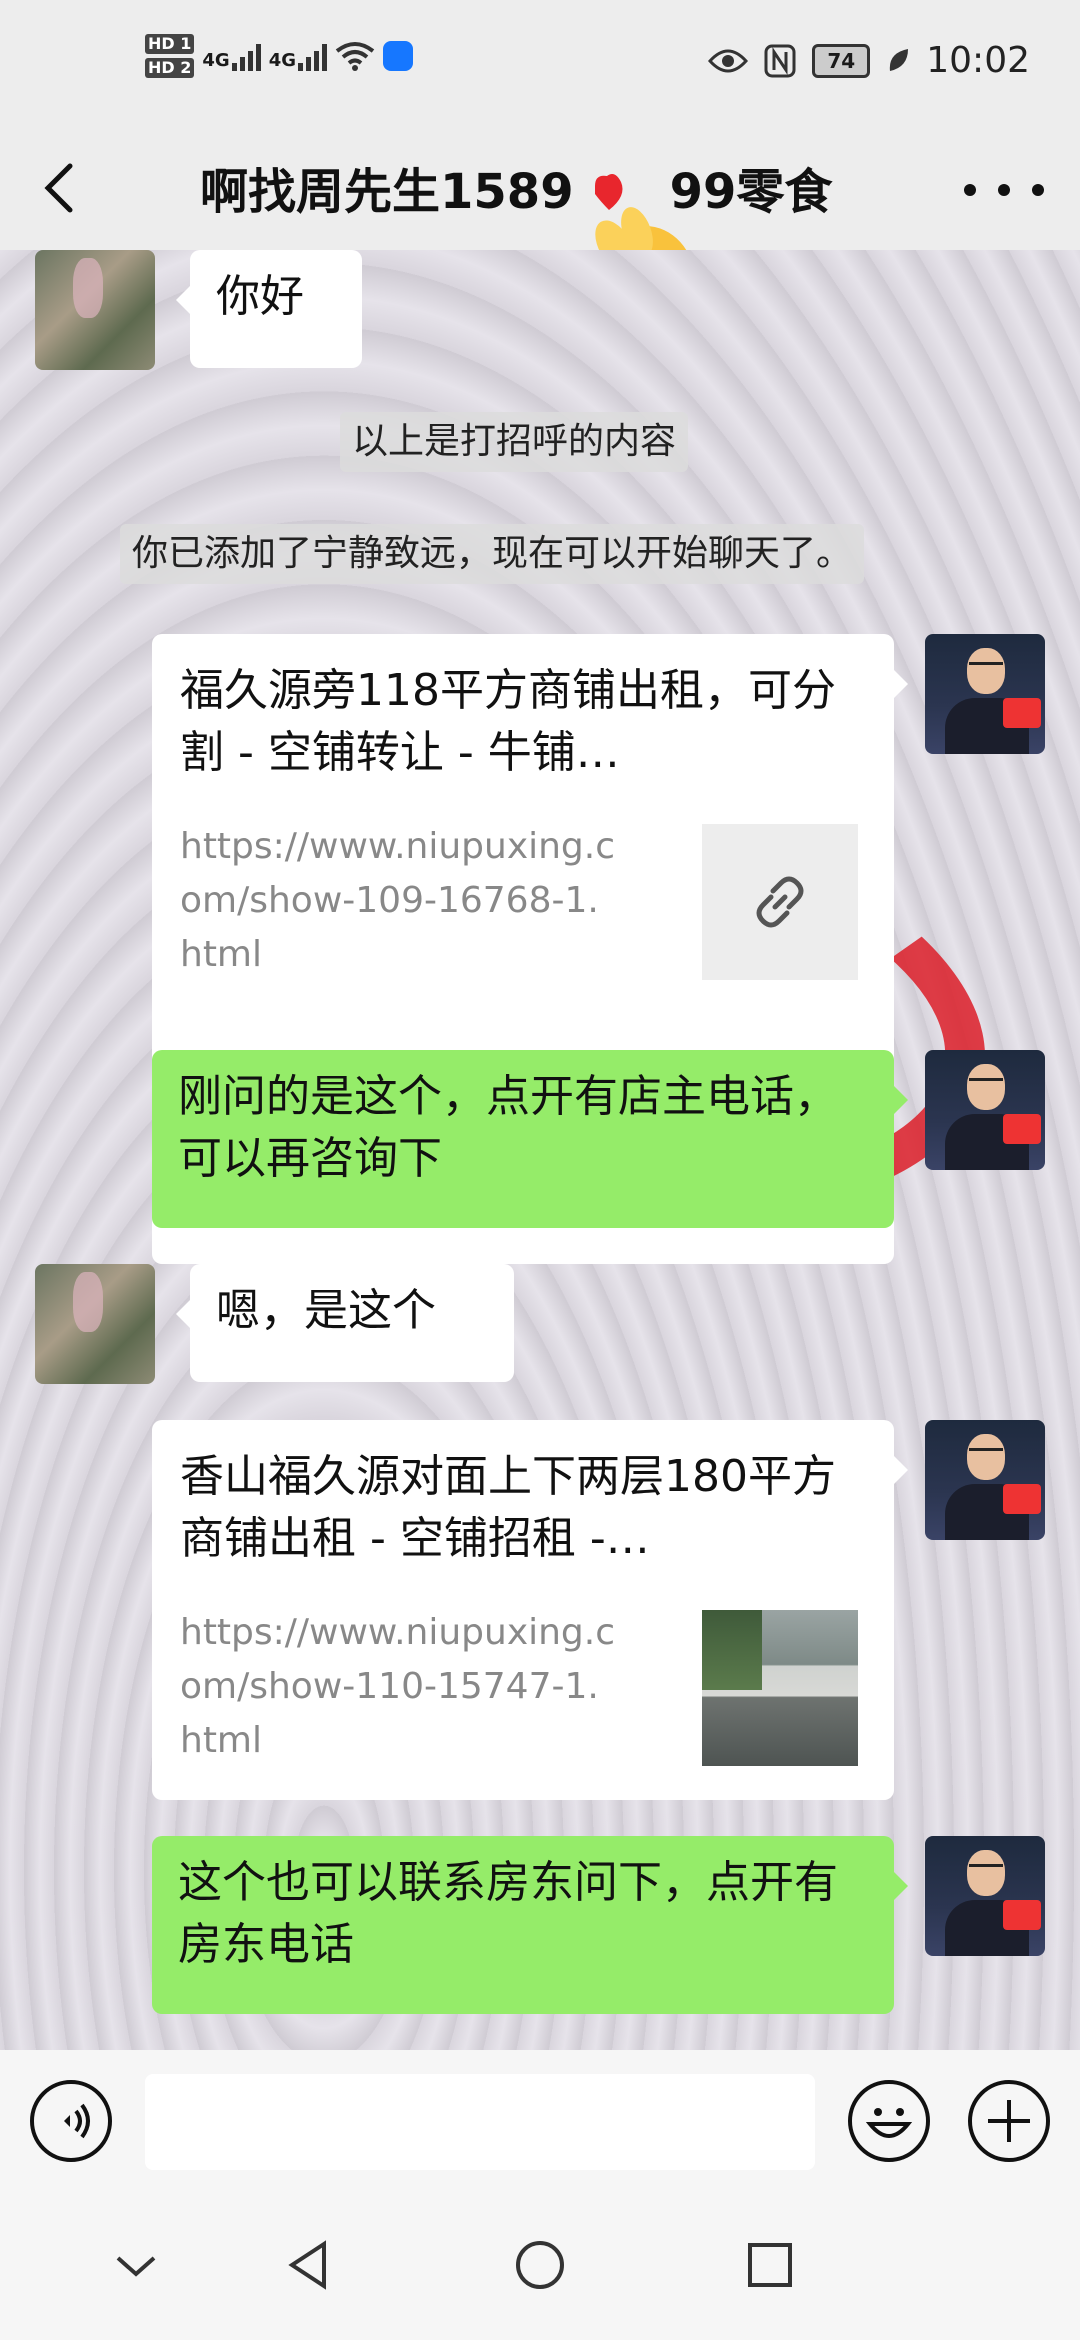 The image size is (1080, 2340). Describe the element at coordinates (508, 1127) in the screenshot. I see `message-text: 刚问的是这个，点开有店主电话，可以再咨询下` at that location.